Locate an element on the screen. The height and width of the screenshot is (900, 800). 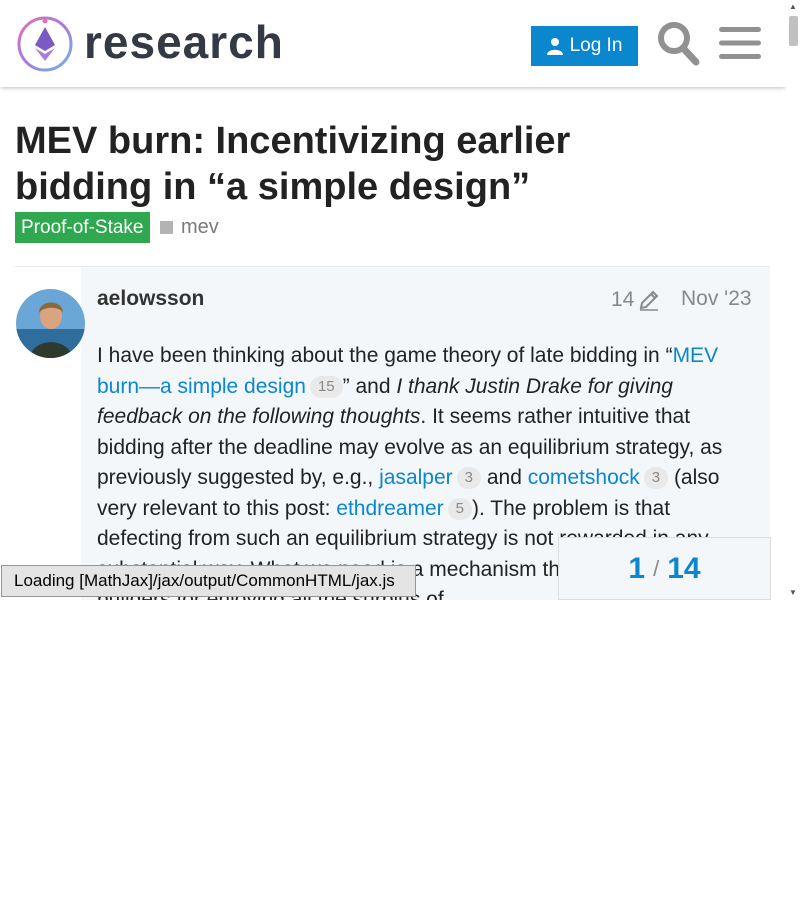
post-edit-history: 14 is located at coordinates (635, 300).